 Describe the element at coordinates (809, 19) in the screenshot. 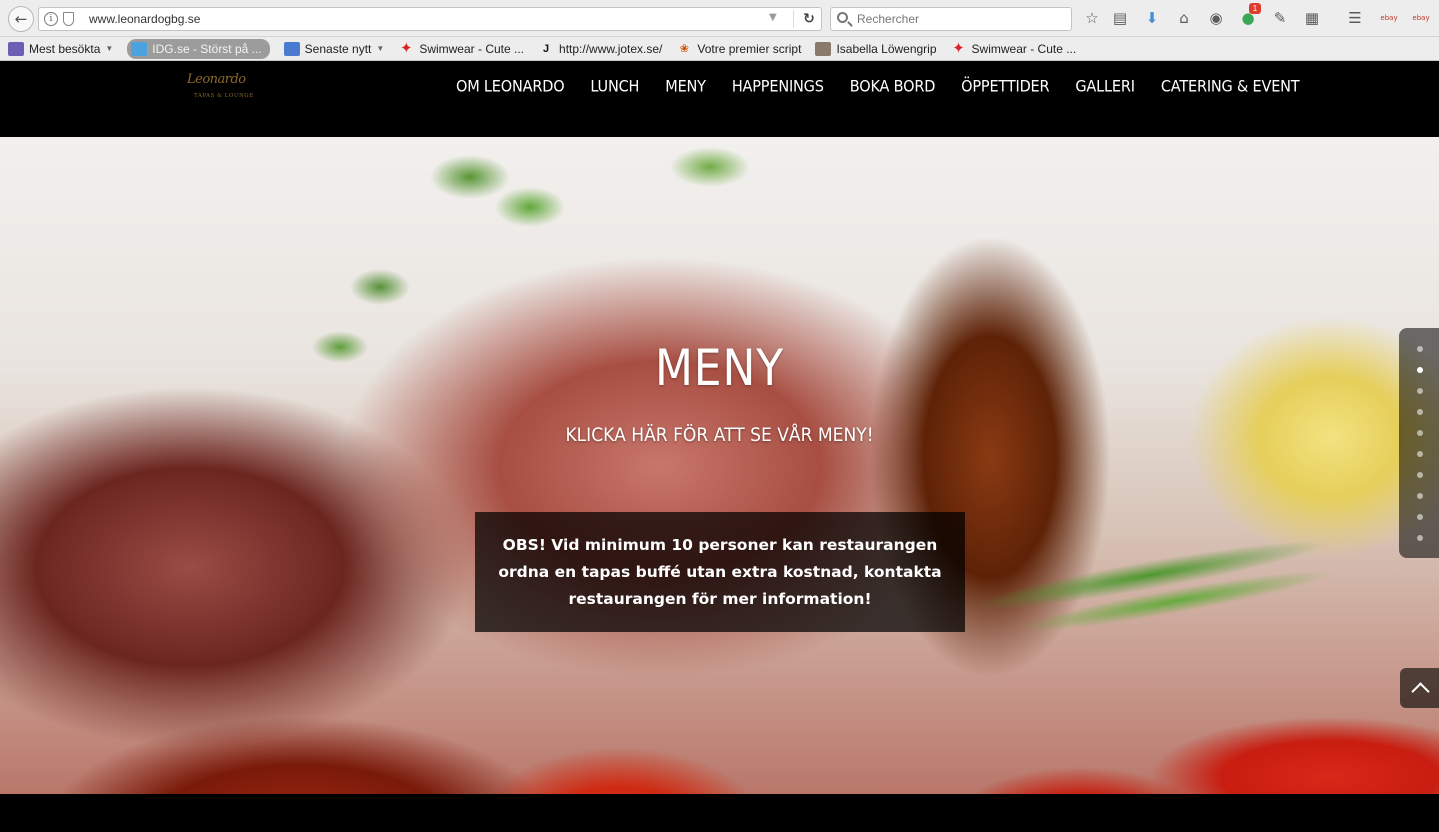

I see `reload-icon: ↻` at that location.